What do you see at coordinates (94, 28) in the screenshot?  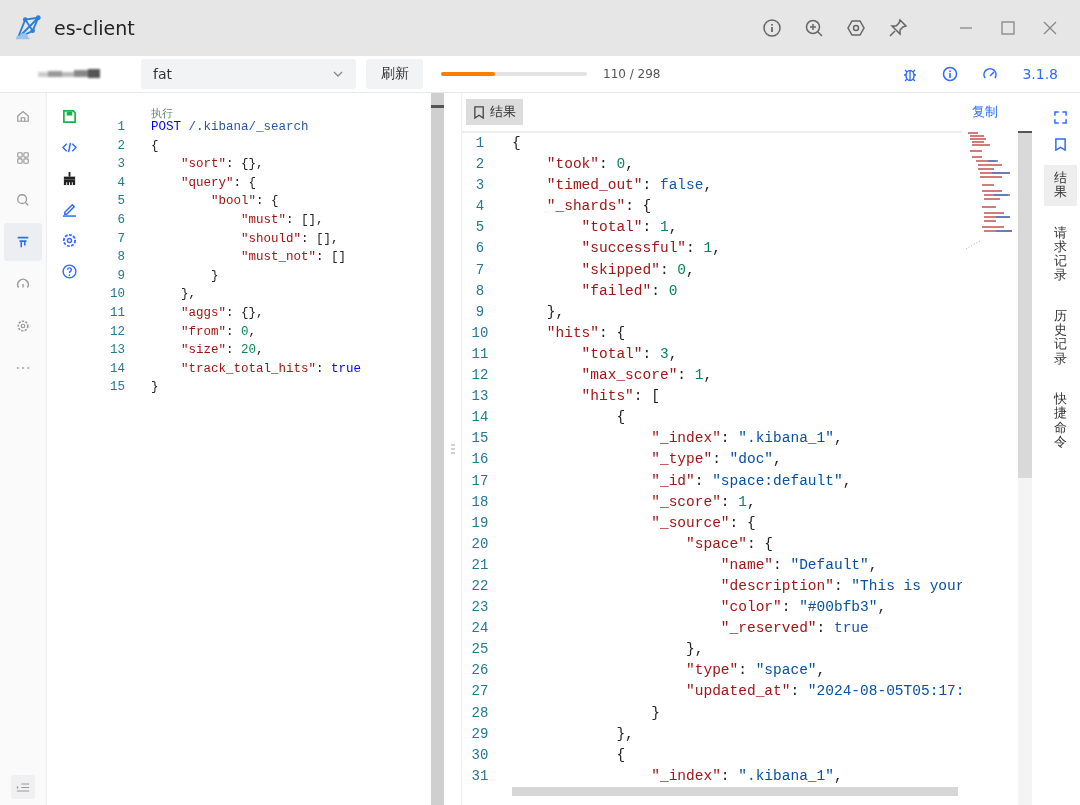 I see `window-title: es-client` at bounding box center [94, 28].